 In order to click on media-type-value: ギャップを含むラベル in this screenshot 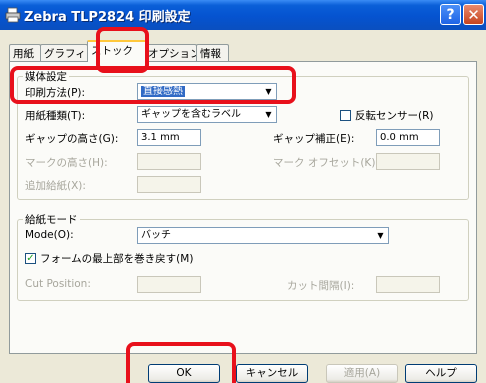, I will do `click(191, 114)`.